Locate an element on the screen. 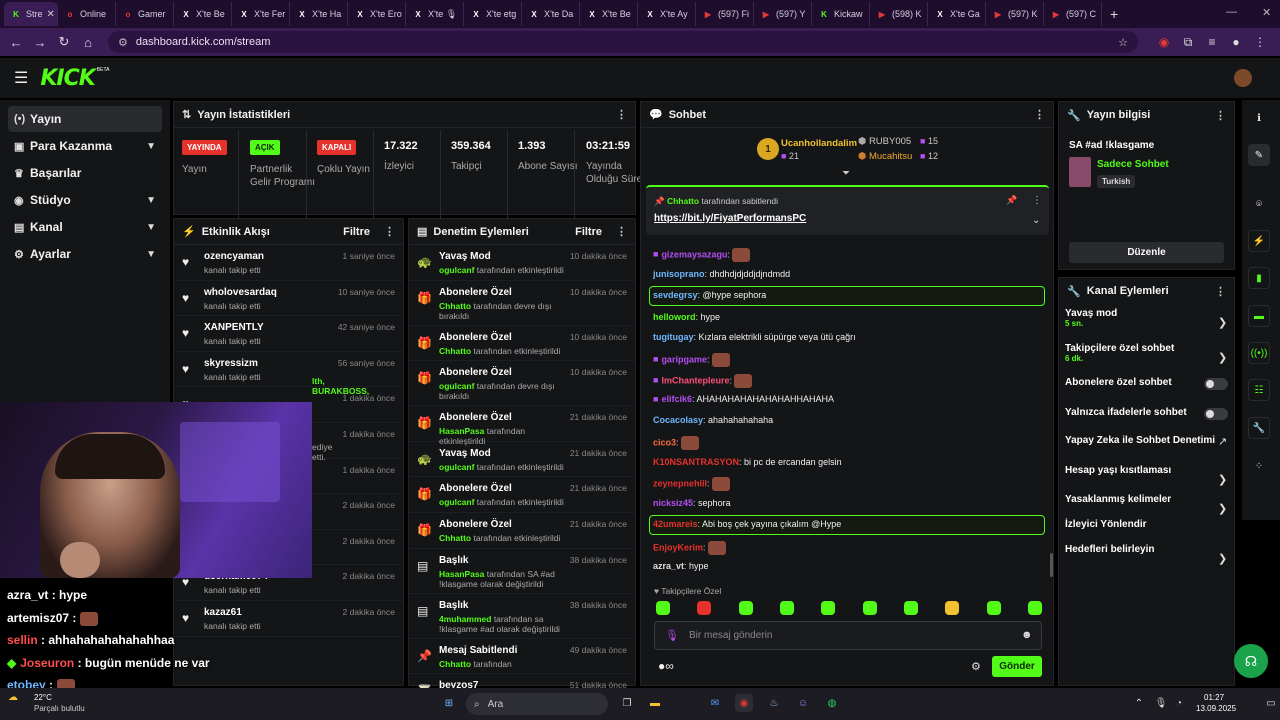  spotify-icon: ◍ is located at coordinates (832, 703).